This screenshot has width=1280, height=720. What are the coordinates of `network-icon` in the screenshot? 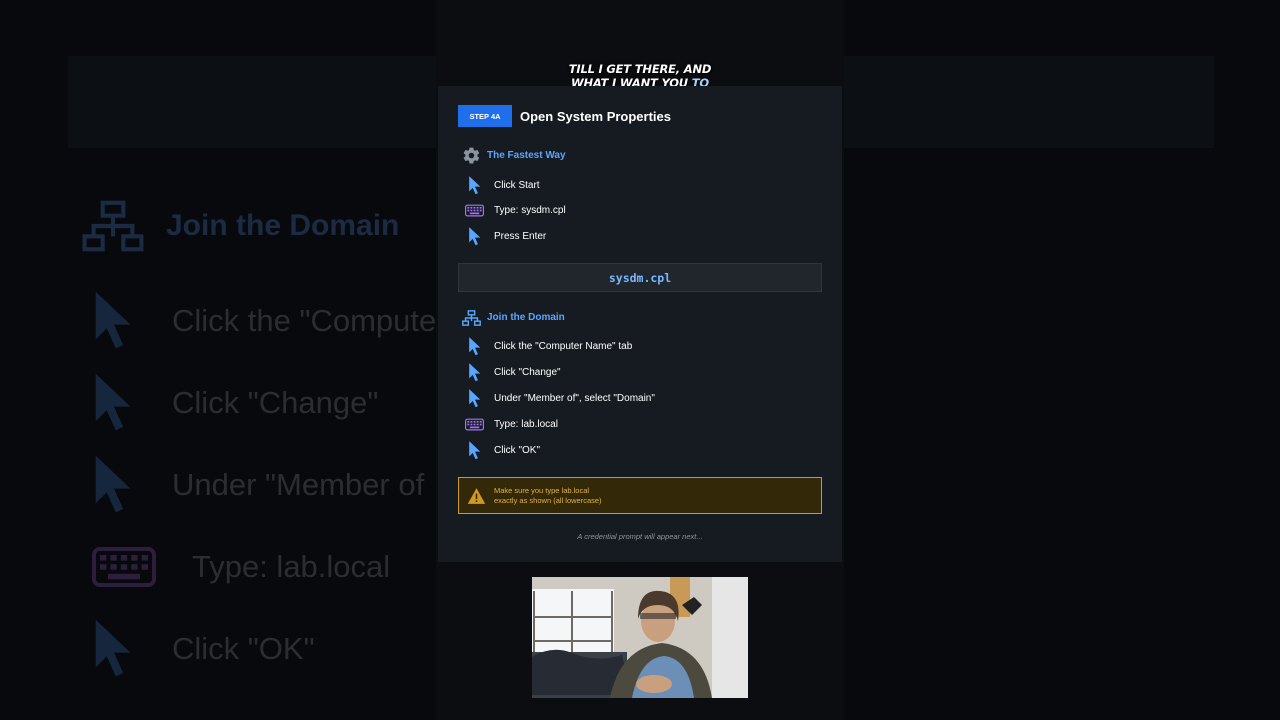 It's located at (471, 317).